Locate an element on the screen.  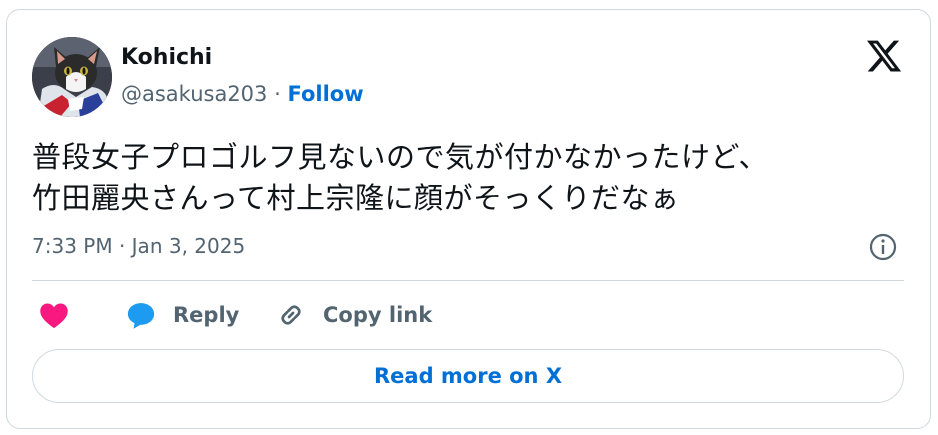
info-icon is located at coordinates (883, 247).